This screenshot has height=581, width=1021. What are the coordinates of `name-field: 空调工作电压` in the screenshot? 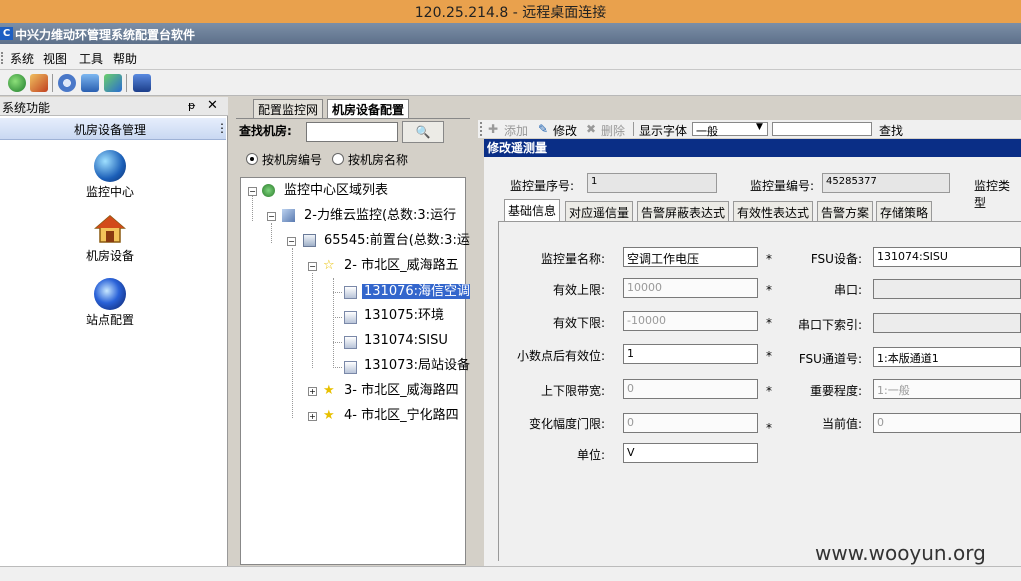 It's located at (690, 257).